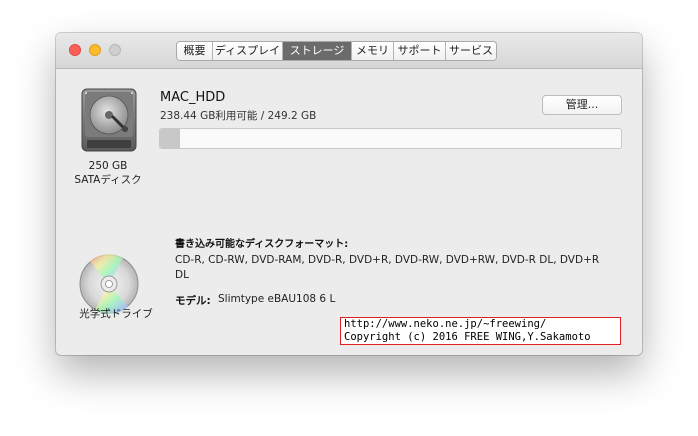  I want to click on tab-storage: ストレージ, so click(317, 51).